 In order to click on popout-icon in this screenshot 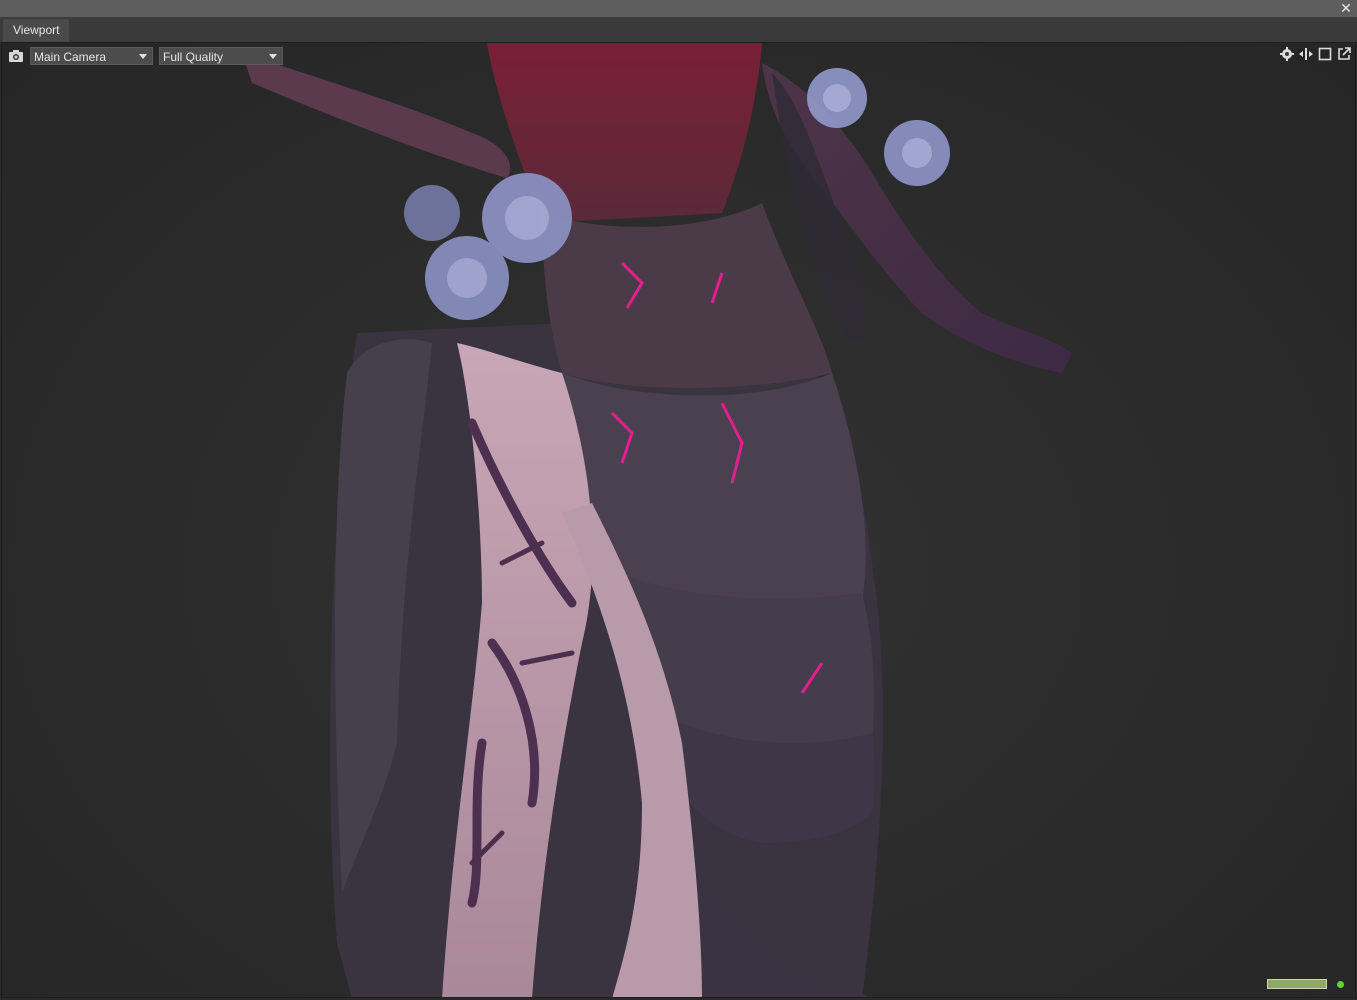, I will do `click(1344, 54)`.